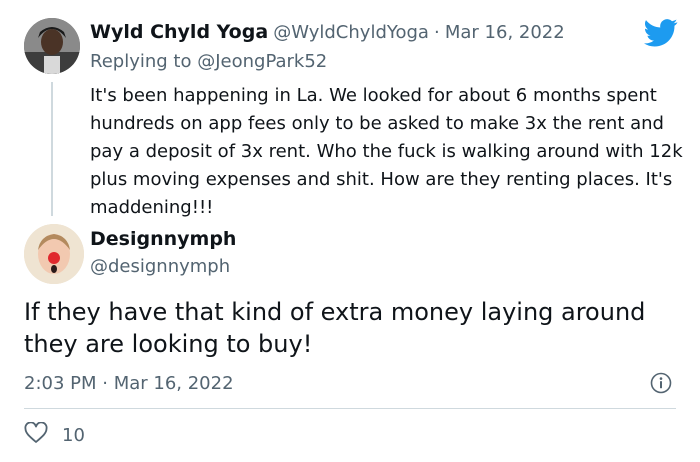  Describe the element at coordinates (129, 383) in the screenshot. I see `reply-timestamp: 2:03 PM · Mar 16, 2022` at that location.